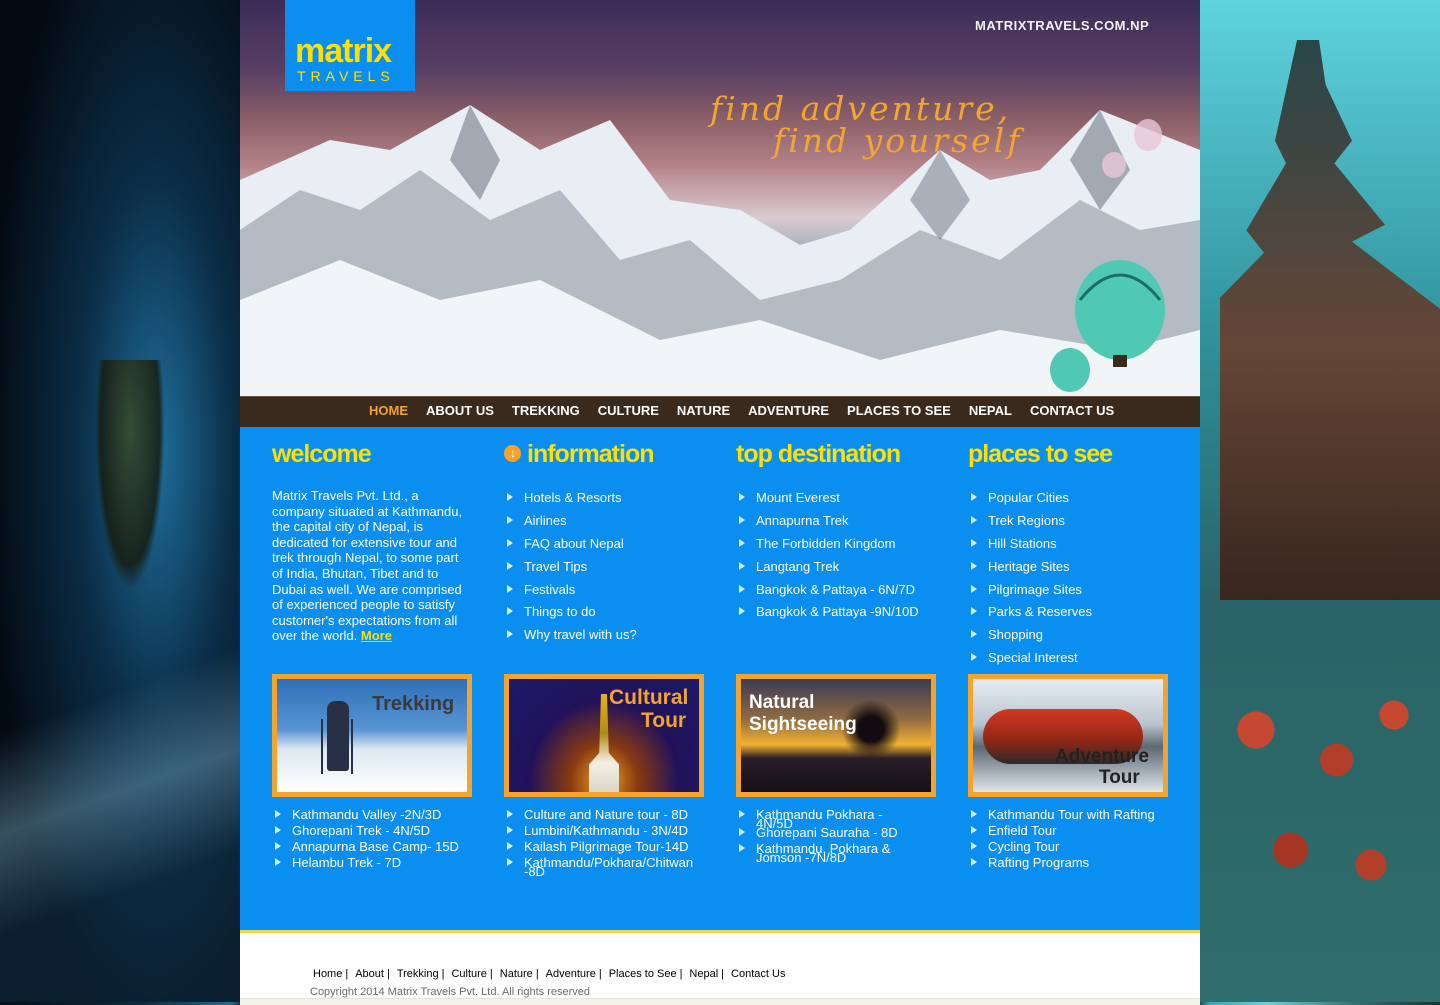  I want to click on destination-item: Annapurna Trek, so click(836, 524).